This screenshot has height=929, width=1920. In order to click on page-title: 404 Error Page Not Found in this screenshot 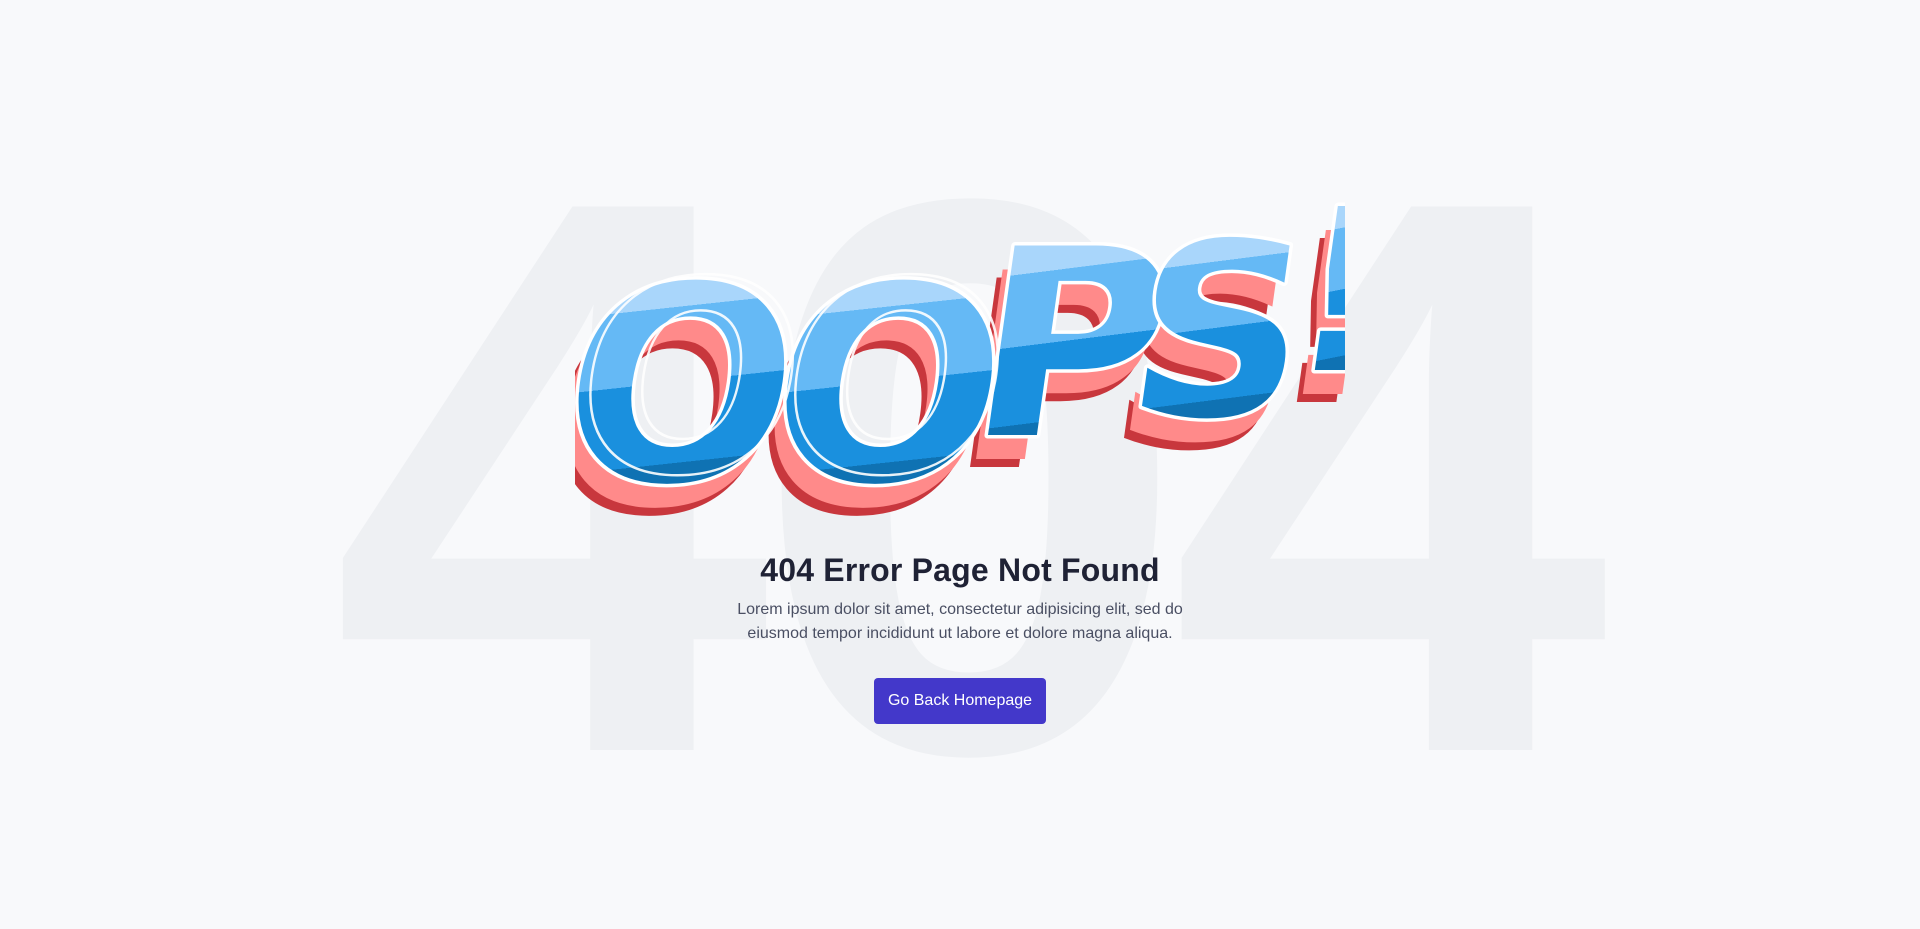, I will do `click(960, 570)`.